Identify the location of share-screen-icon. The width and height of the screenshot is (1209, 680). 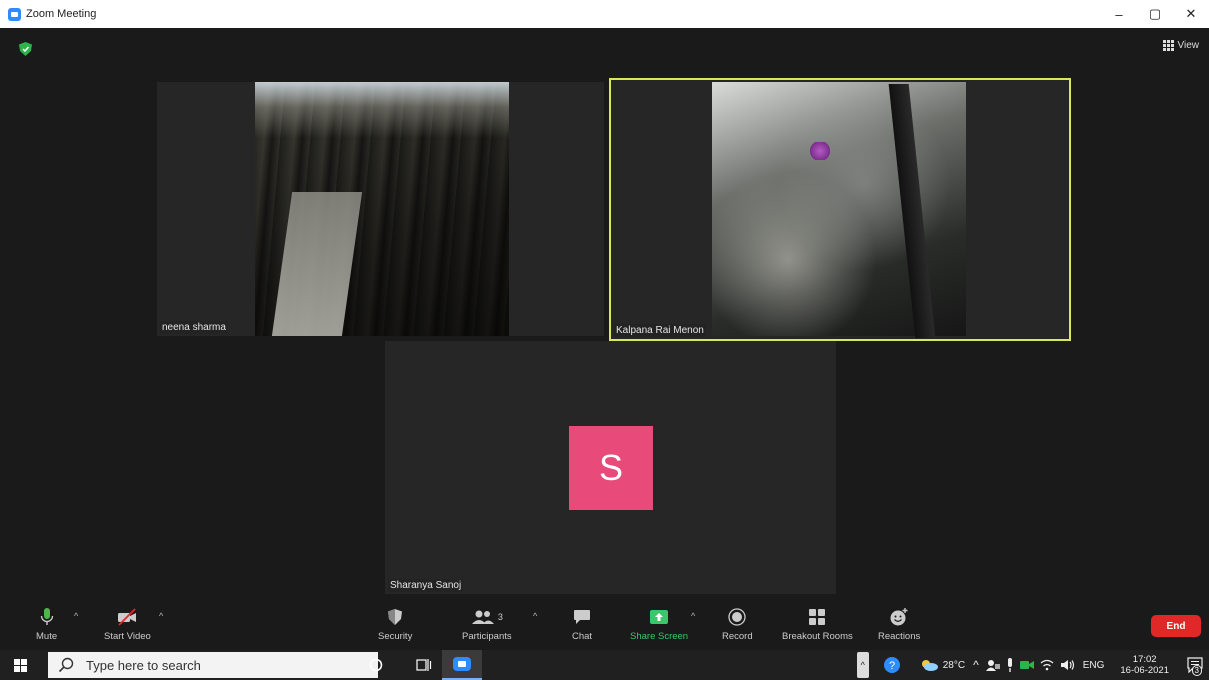
(659, 617).